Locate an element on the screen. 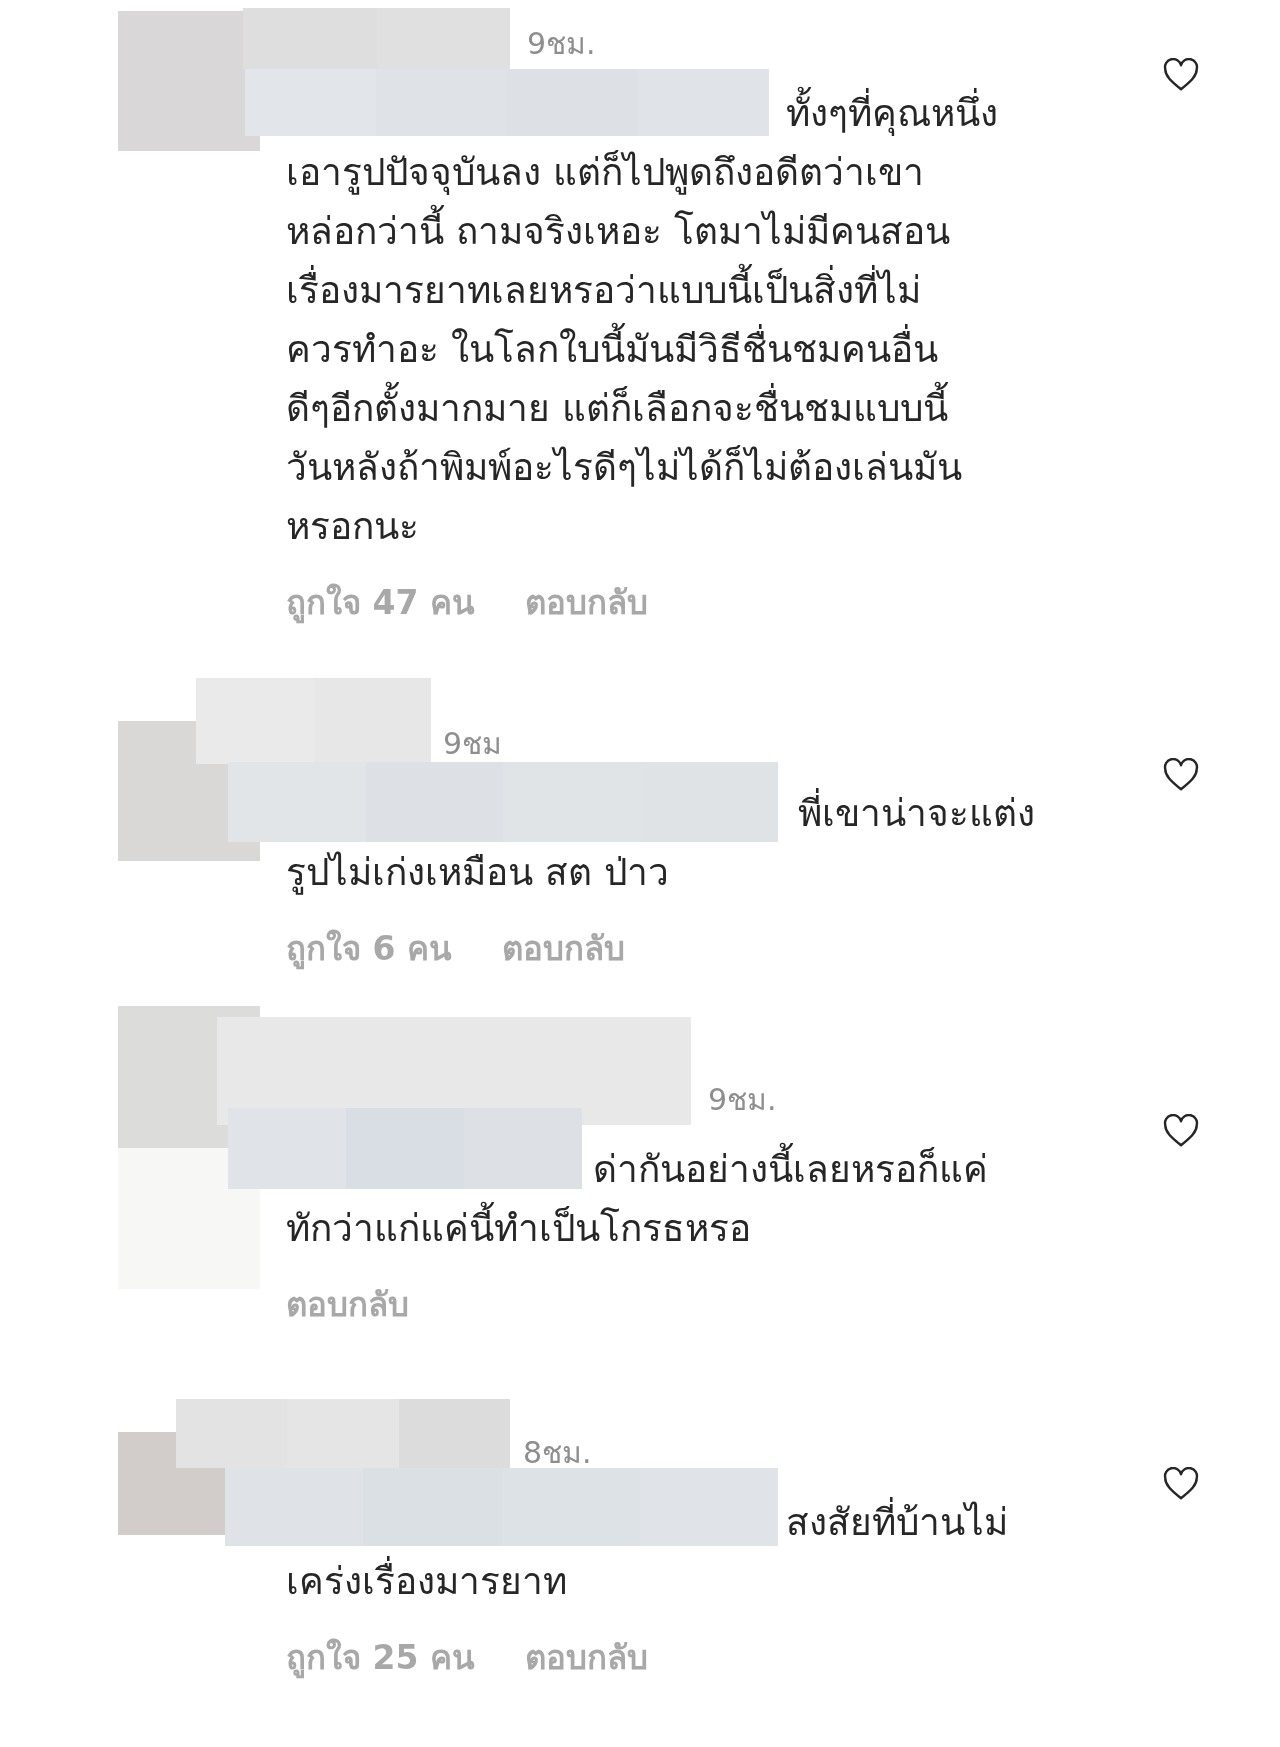 Image resolution: width=1280 pixels, height=1747 pixels. like-count: ถูกใจ 25 คน is located at coordinates (380, 1658).